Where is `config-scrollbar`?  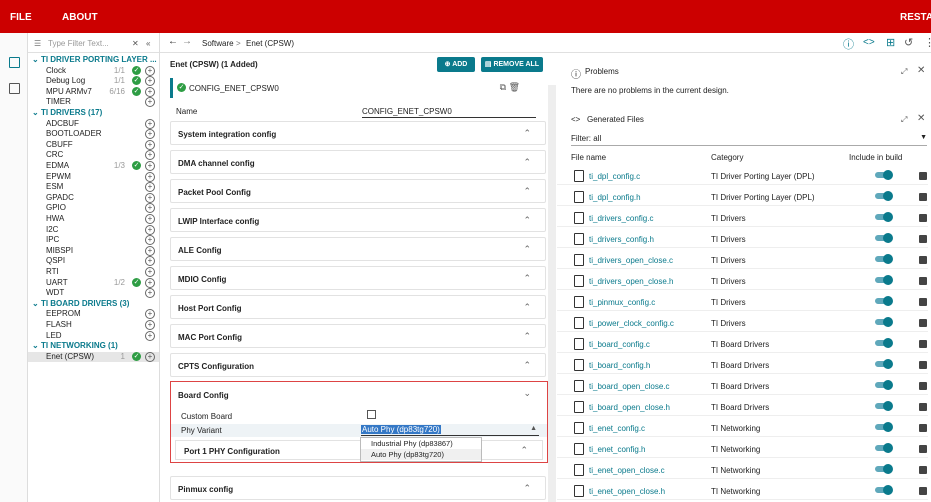
config-scrollbar is located at coordinates (552, 293).